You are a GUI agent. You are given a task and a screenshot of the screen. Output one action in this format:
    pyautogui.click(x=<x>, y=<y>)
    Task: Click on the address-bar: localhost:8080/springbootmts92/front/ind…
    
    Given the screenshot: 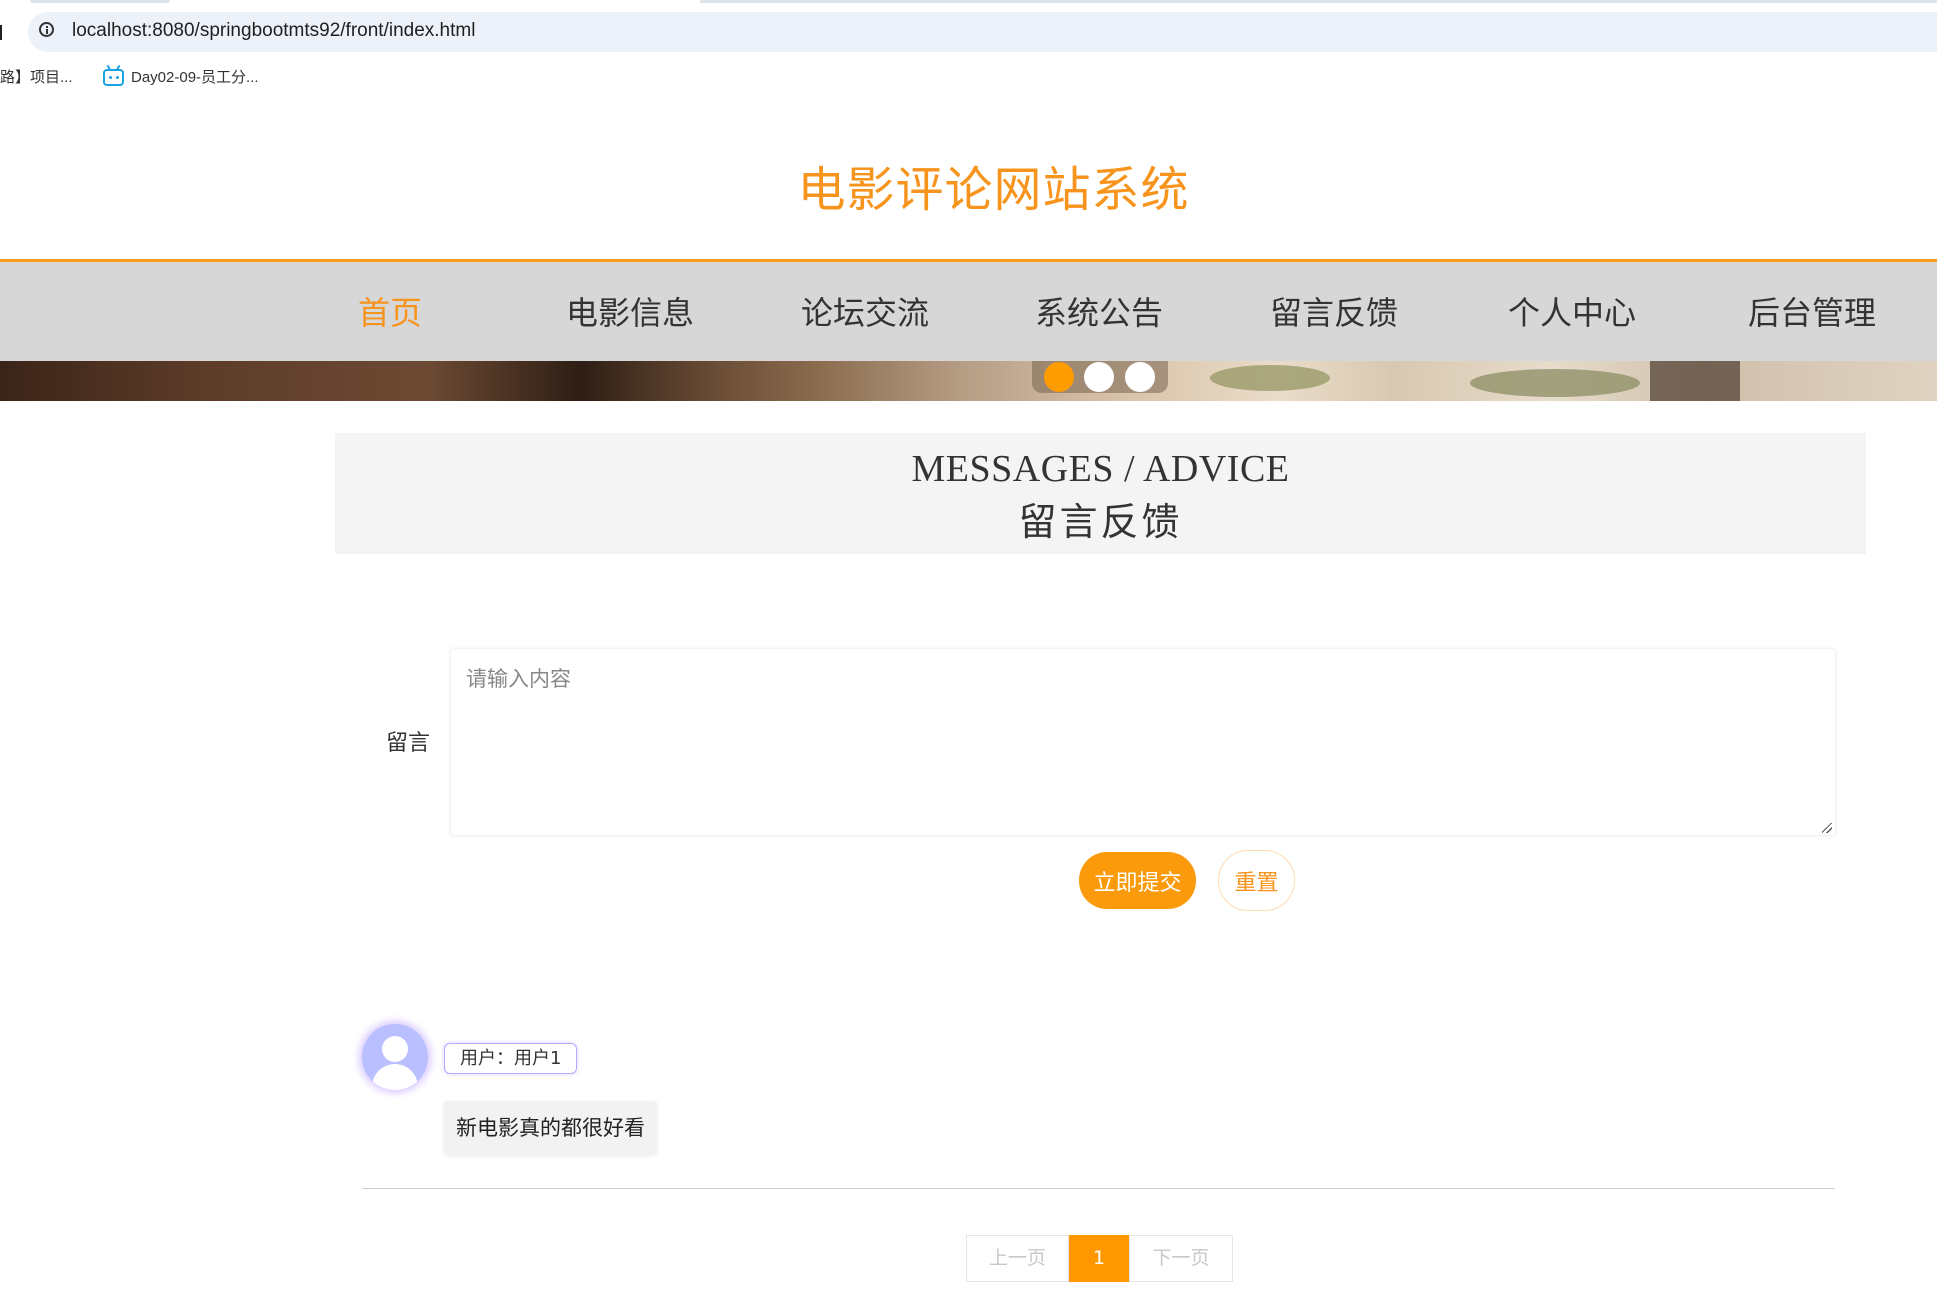 What is the action you would take?
    pyautogui.click(x=982, y=32)
    